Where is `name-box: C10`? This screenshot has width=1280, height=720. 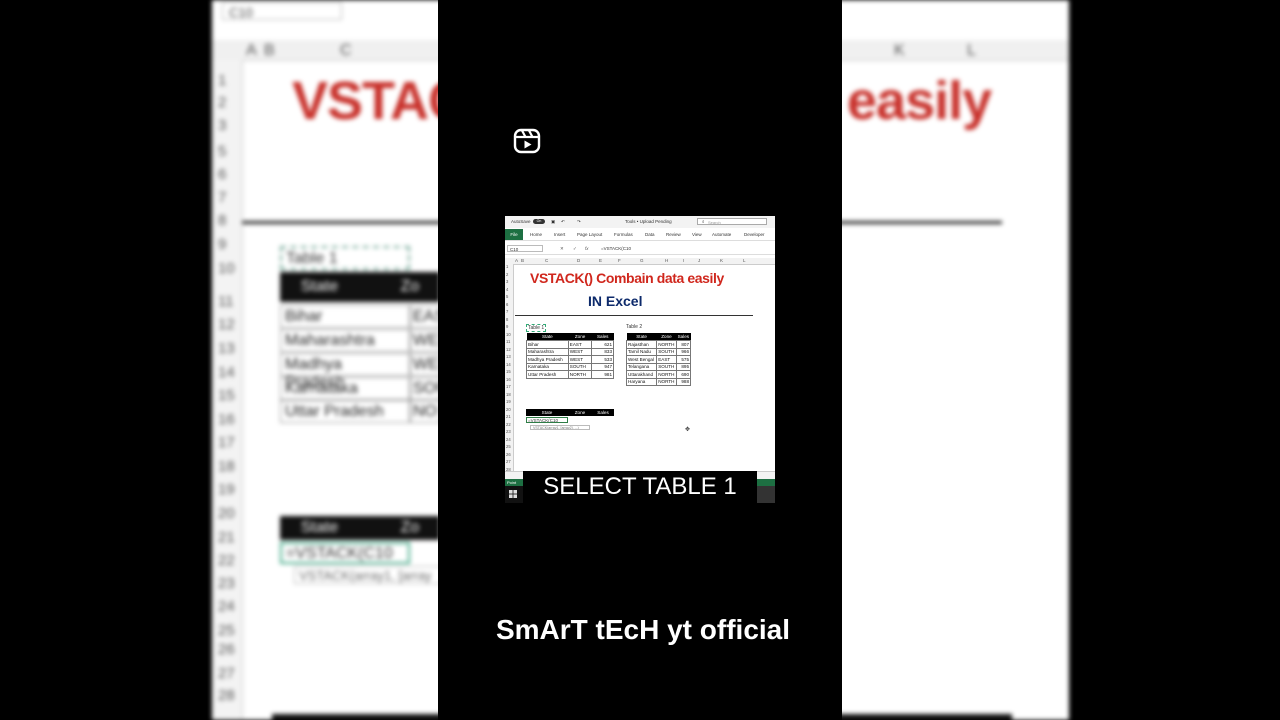 name-box: C10 is located at coordinates (525, 248).